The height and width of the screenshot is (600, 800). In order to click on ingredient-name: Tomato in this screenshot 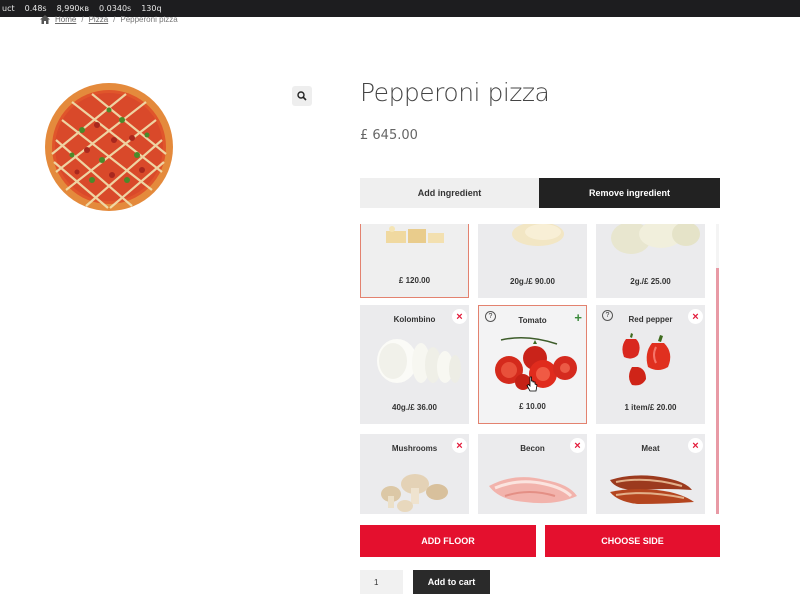, I will do `click(532, 320)`.